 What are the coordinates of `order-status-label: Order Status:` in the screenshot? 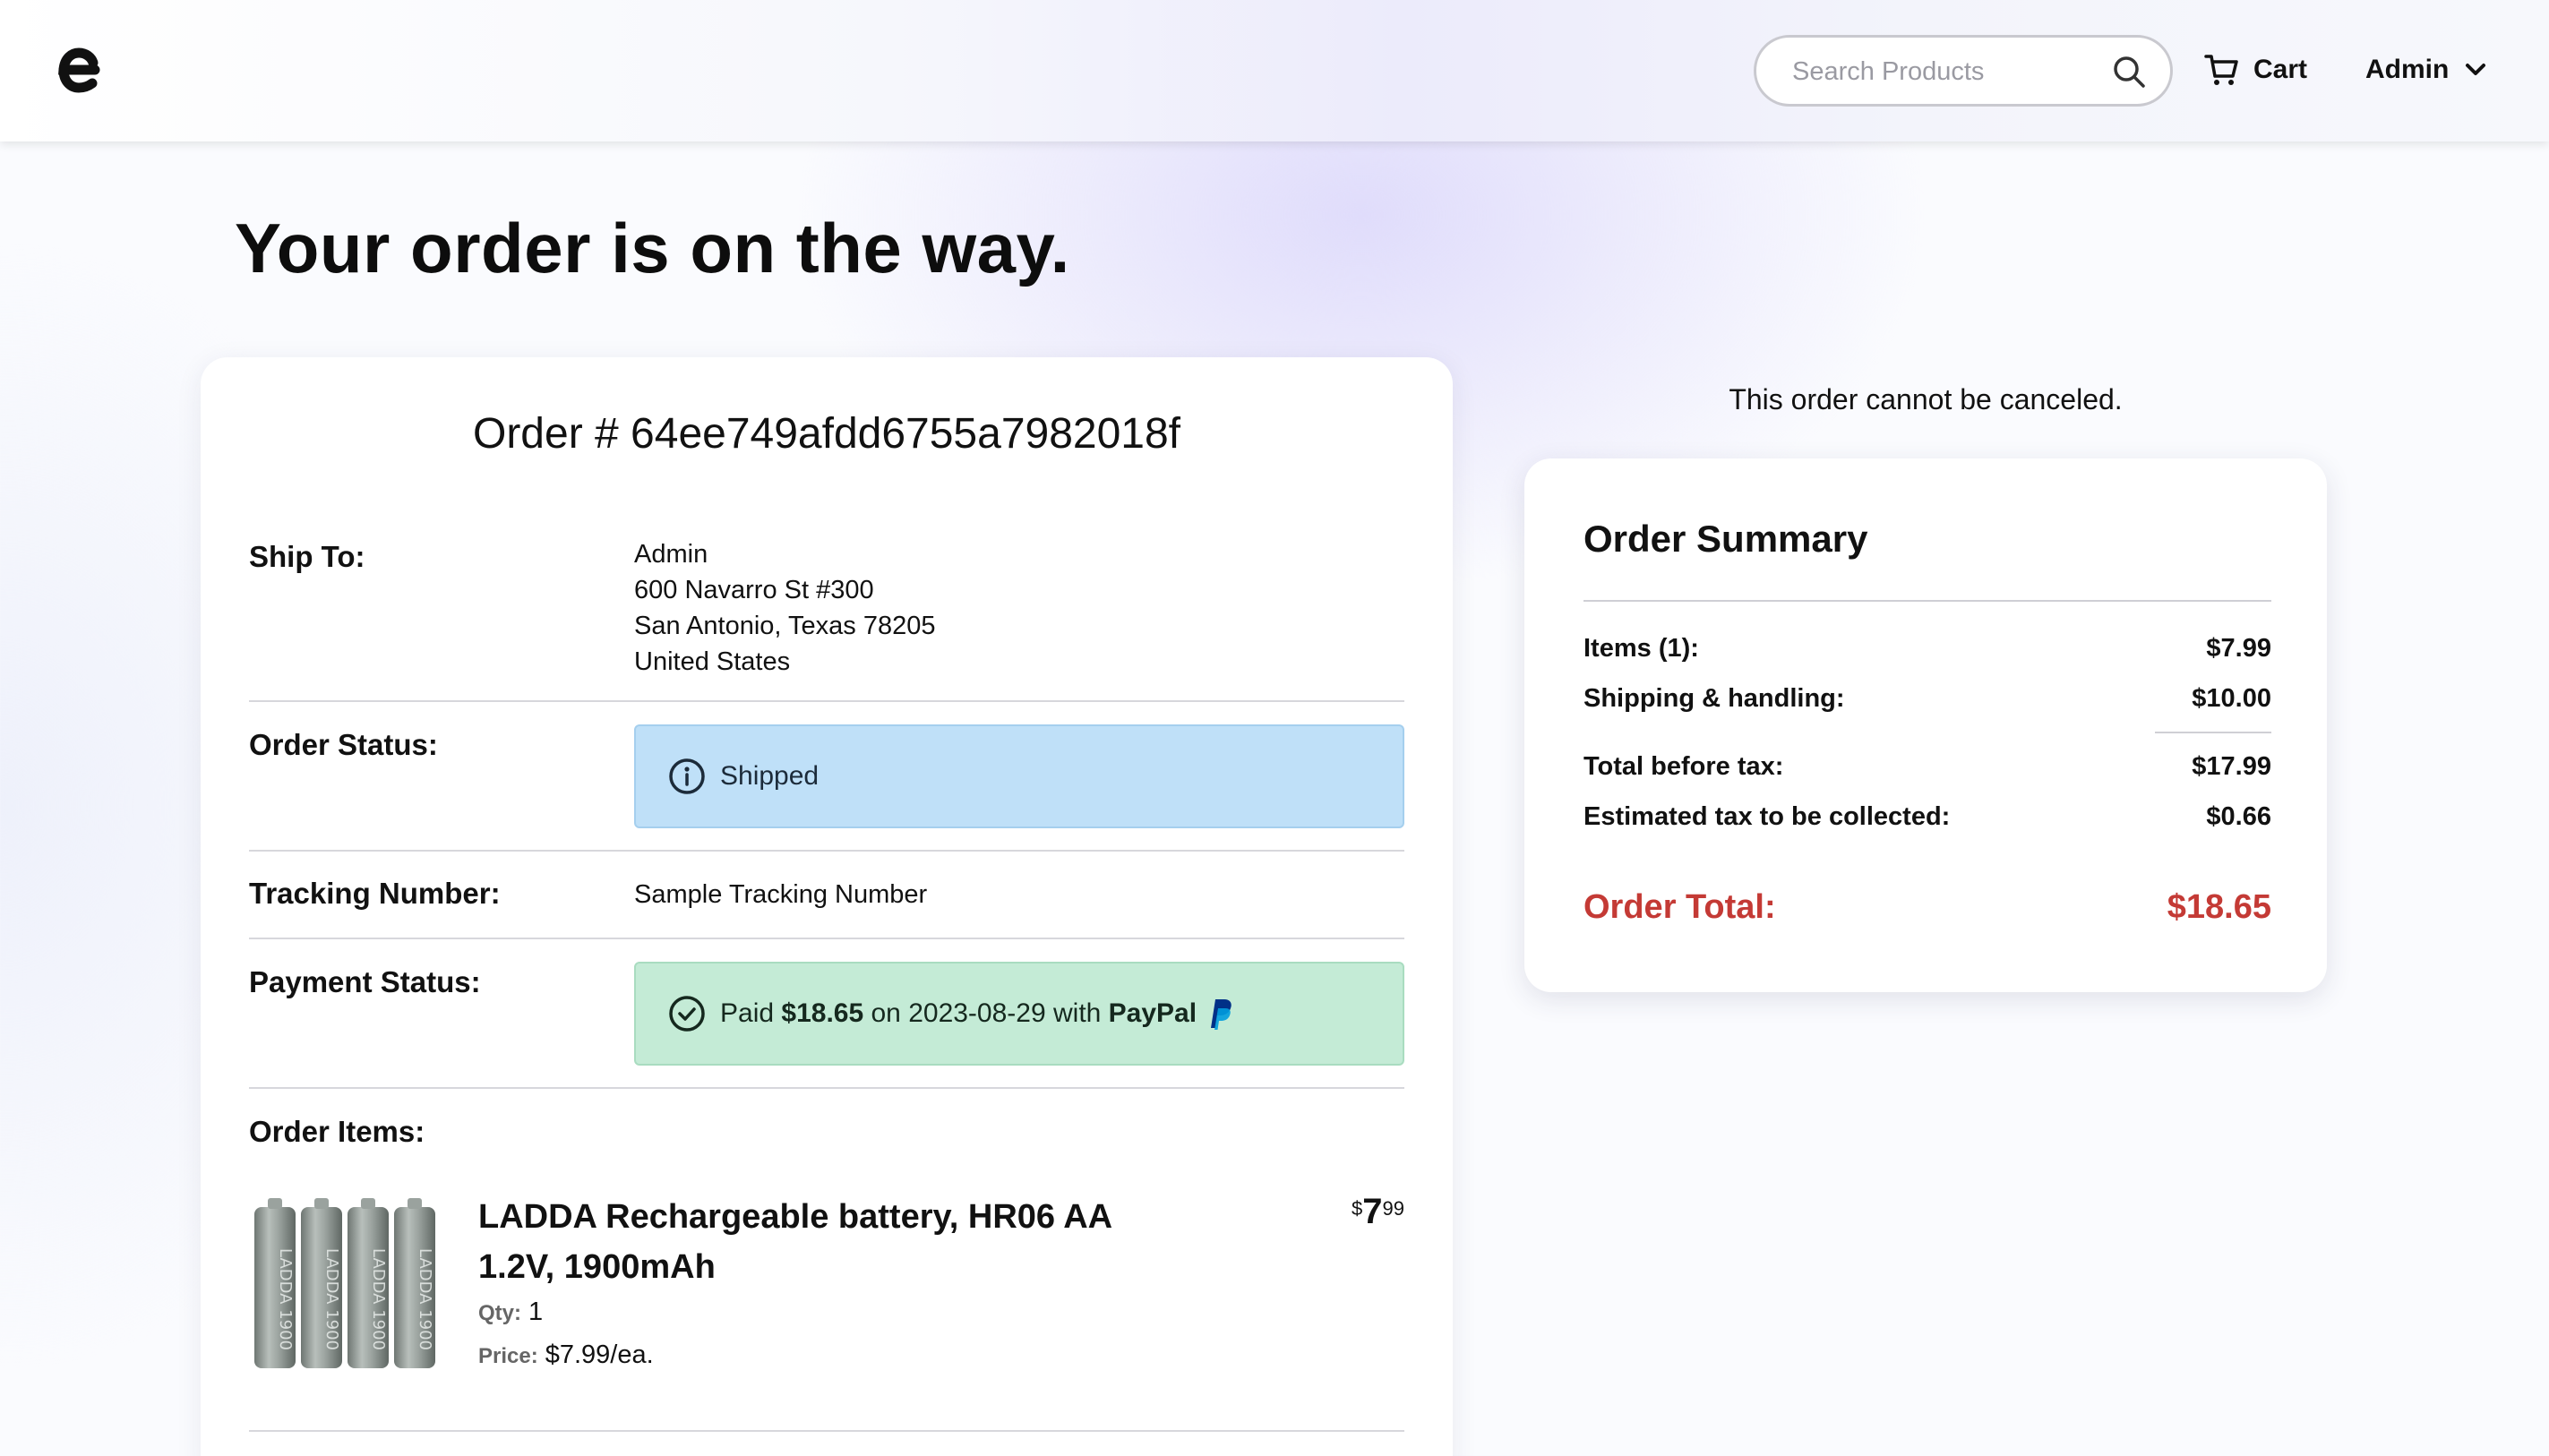 It's located at (343, 744).